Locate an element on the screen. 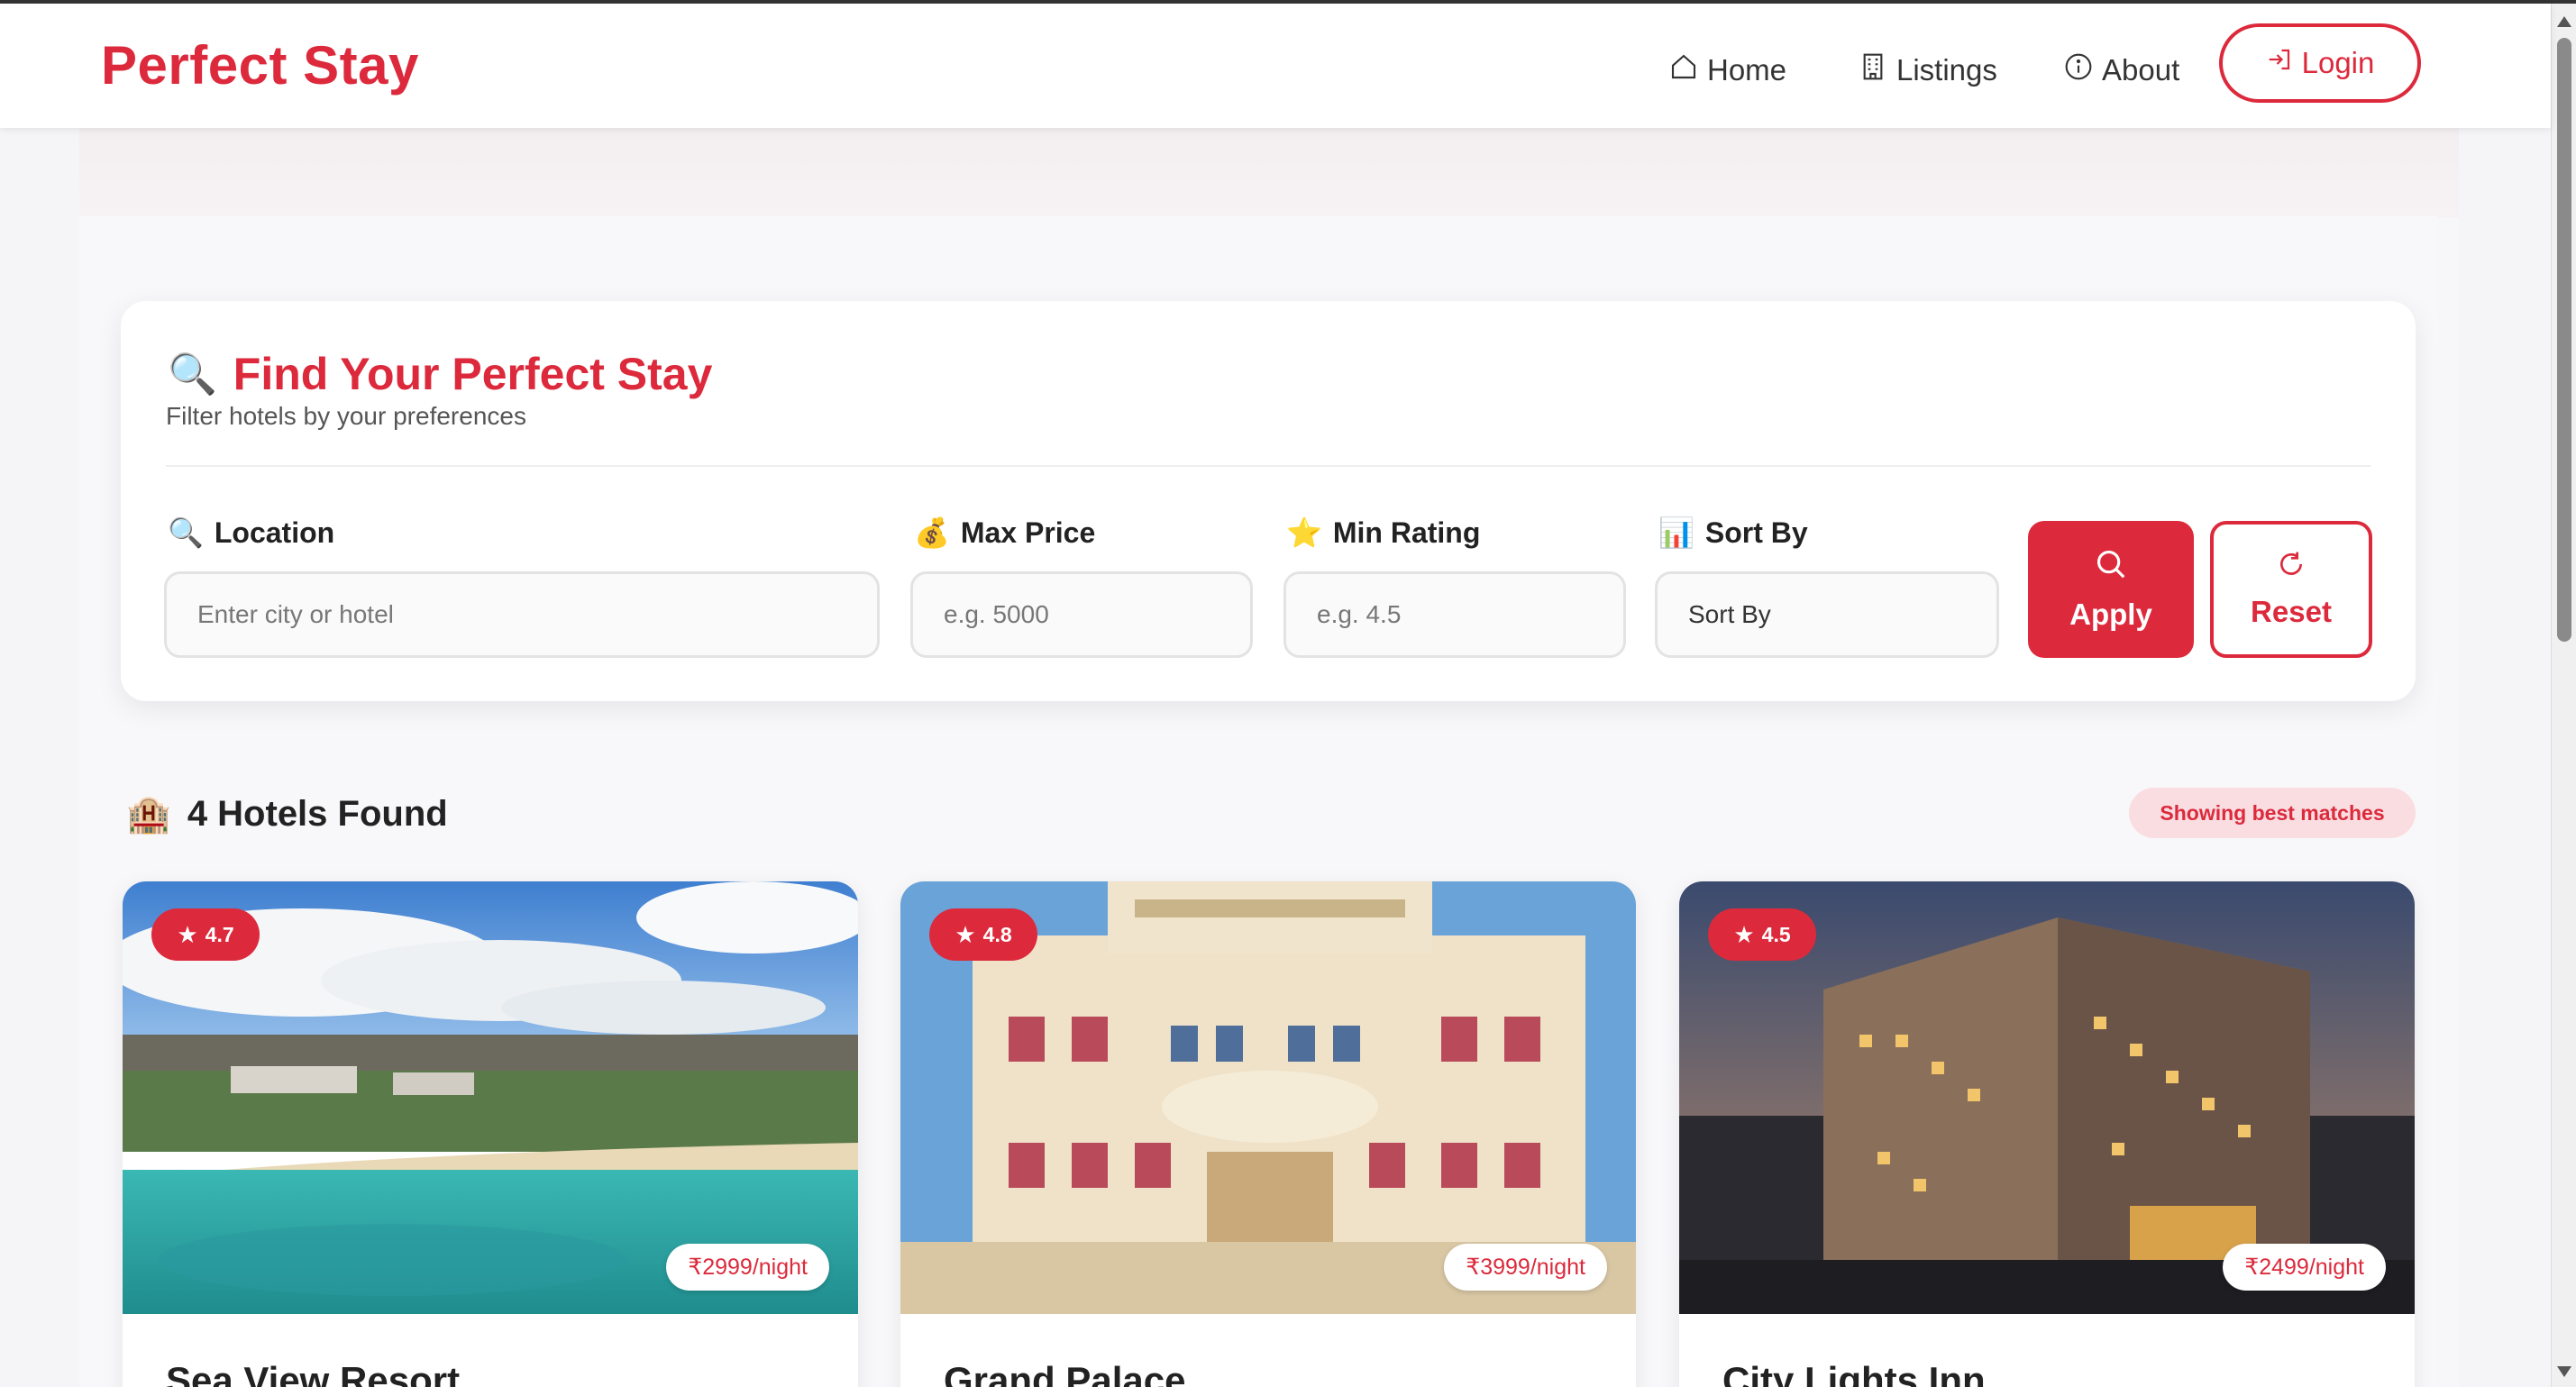 This screenshot has width=2576, height=1387. nav-about: About is located at coordinates (2121, 70).